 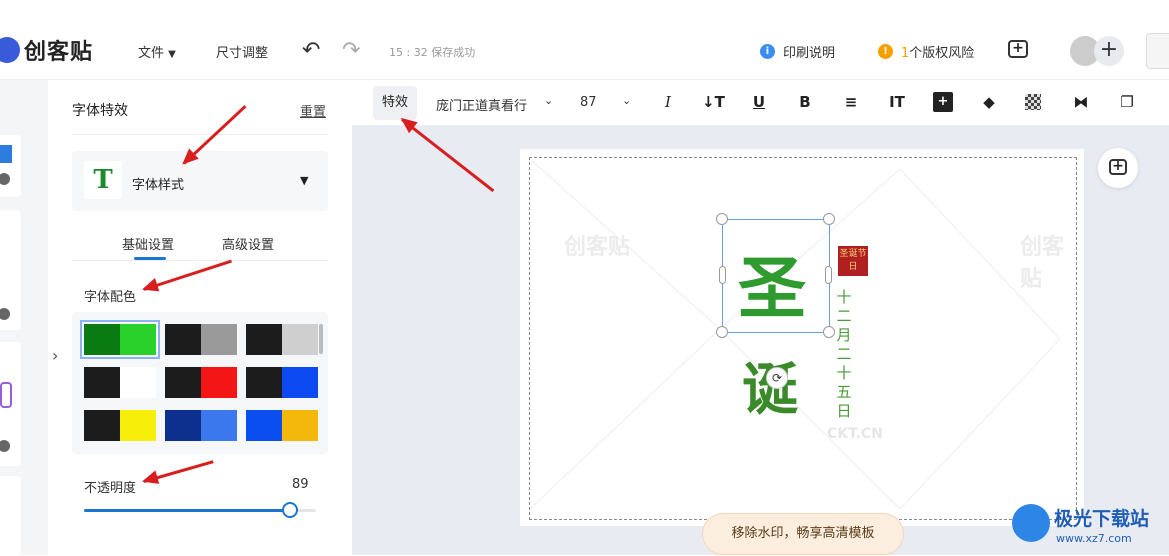 What do you see at coordinates (1157, 51) in the screenshot?
I see `share-button` at bounding box center [1157, 51].